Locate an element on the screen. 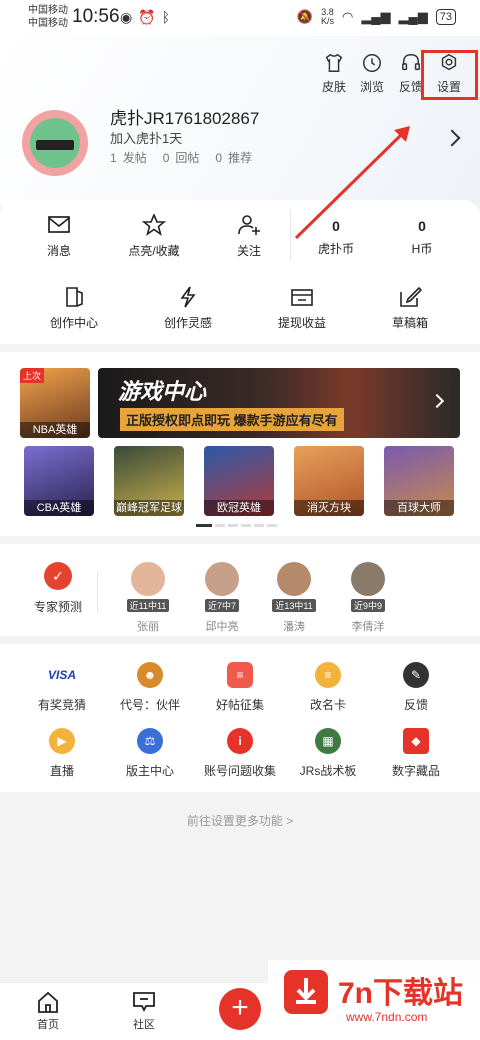 The image size is (480, 1040). alarm-icon: ⏰ is located at coordinates (150, 17).